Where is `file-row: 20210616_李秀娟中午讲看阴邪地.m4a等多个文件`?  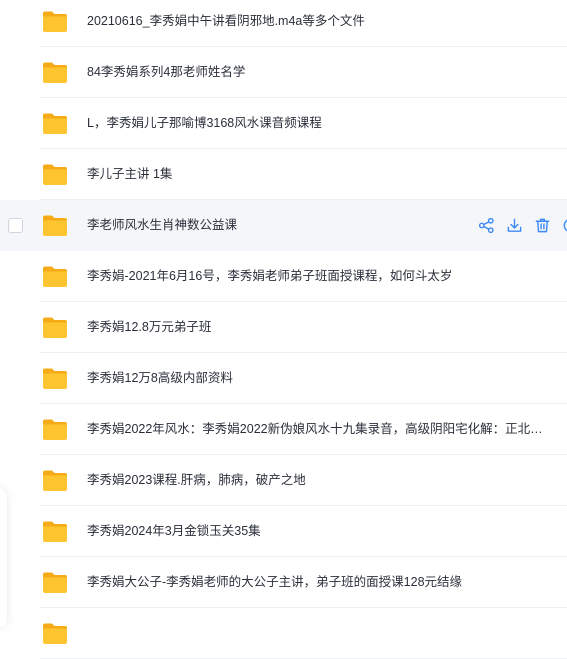 file-row: 20210616_李秀娟中午讲看阴邪地.m4a等多个文件 is located at coordinates (283, 23).